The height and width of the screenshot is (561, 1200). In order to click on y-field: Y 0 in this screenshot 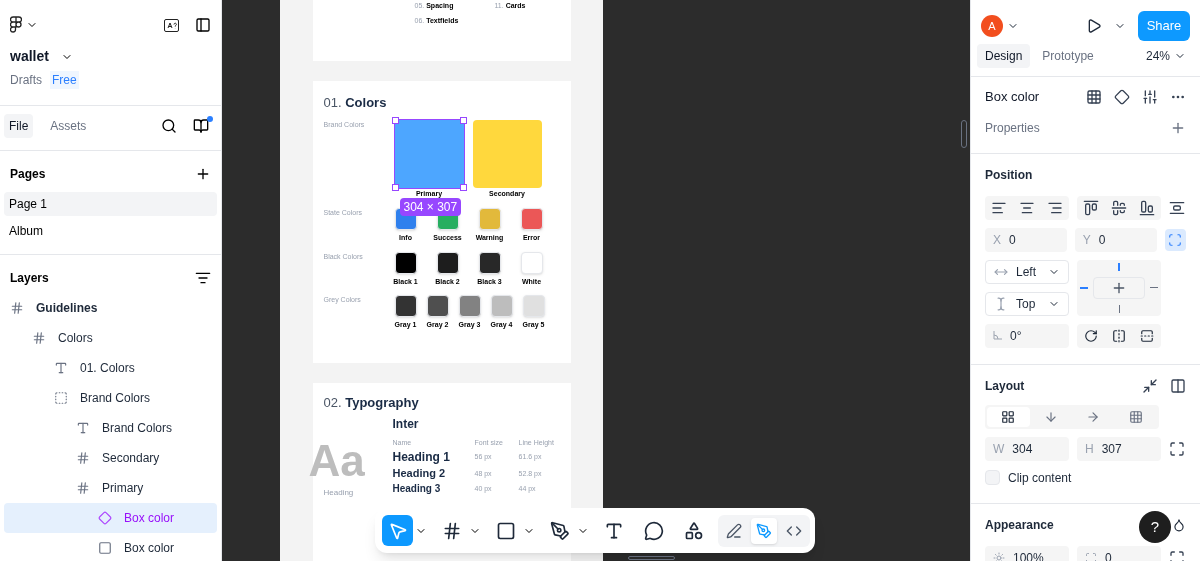, I will do `click(1115, 239)`.